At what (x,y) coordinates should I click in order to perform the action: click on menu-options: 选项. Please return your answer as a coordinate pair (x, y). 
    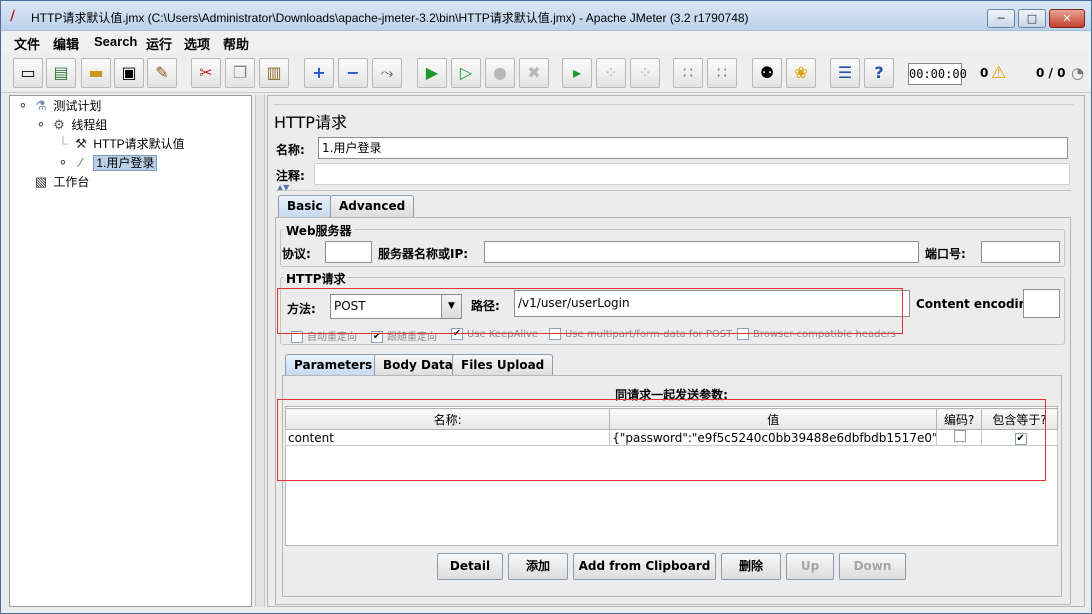
    Looking at the image, I should click on (197, 43).